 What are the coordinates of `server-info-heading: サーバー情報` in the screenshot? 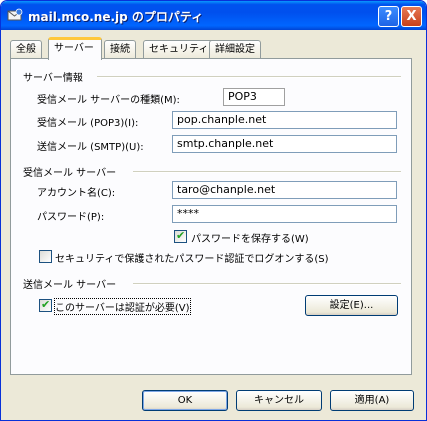 It's located at (53, 78).